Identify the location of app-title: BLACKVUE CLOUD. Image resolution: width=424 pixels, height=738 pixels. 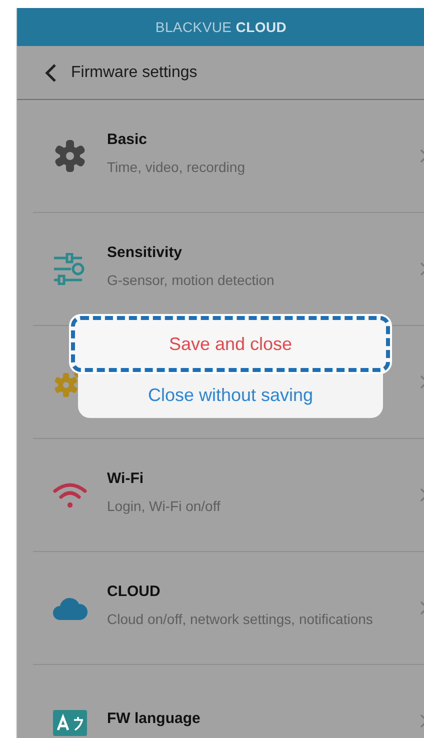
(221, 27).